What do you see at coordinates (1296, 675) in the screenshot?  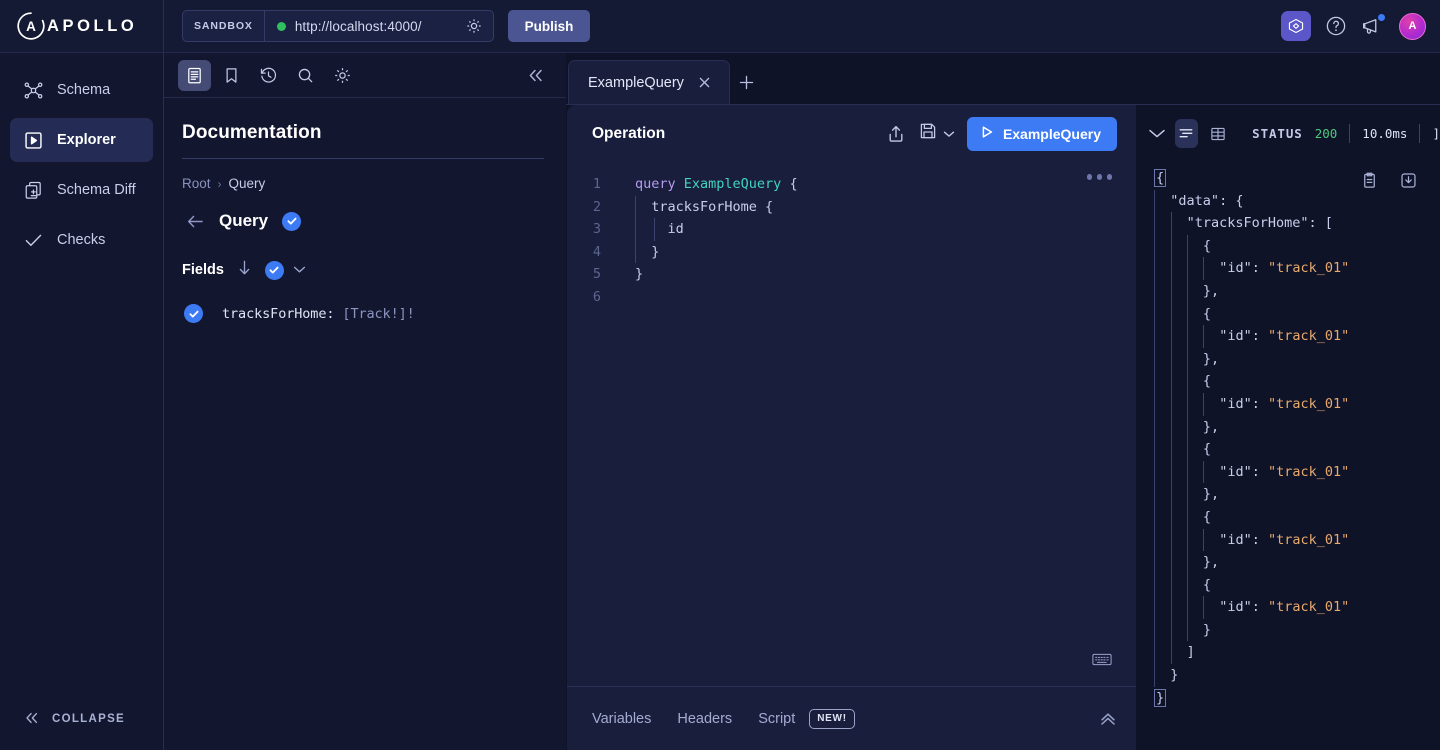 I see `json-line: }` at bounding box center [1296, 675].